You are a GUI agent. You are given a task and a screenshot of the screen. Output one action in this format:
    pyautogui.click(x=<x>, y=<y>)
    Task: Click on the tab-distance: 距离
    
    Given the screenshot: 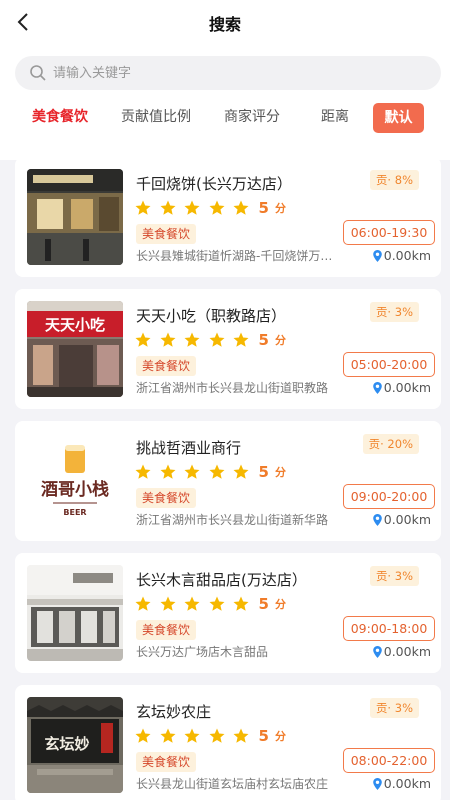 What is the action you would take?
    pyautogui.click(x=335, y=118)
    